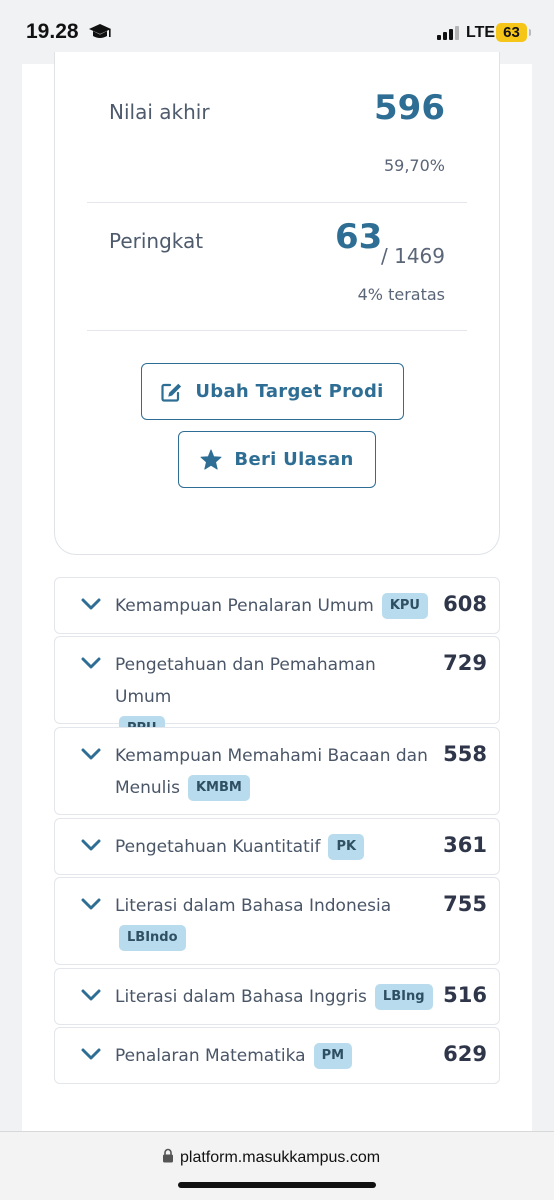 The height and width of the screenshot is (1200, 554). I want to click on subtest-item-lbing: Literasi dalam Bahasa Inggris LBIng 516, so click(277, 996).